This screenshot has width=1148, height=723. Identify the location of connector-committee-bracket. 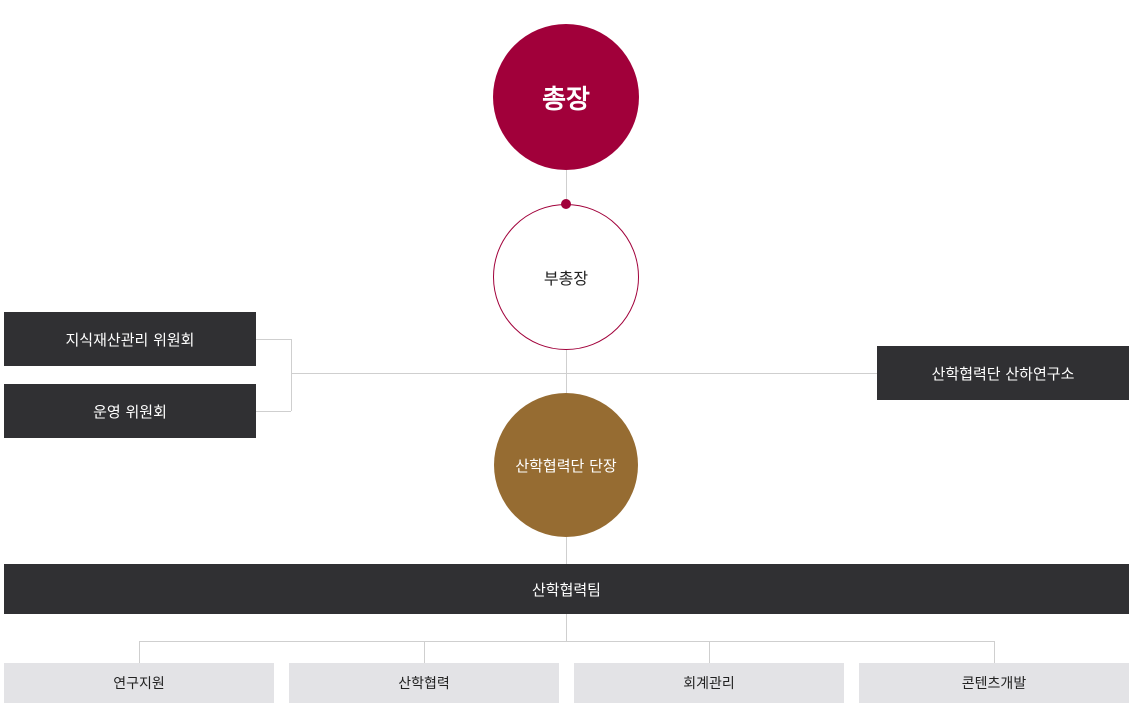
(291, 375).